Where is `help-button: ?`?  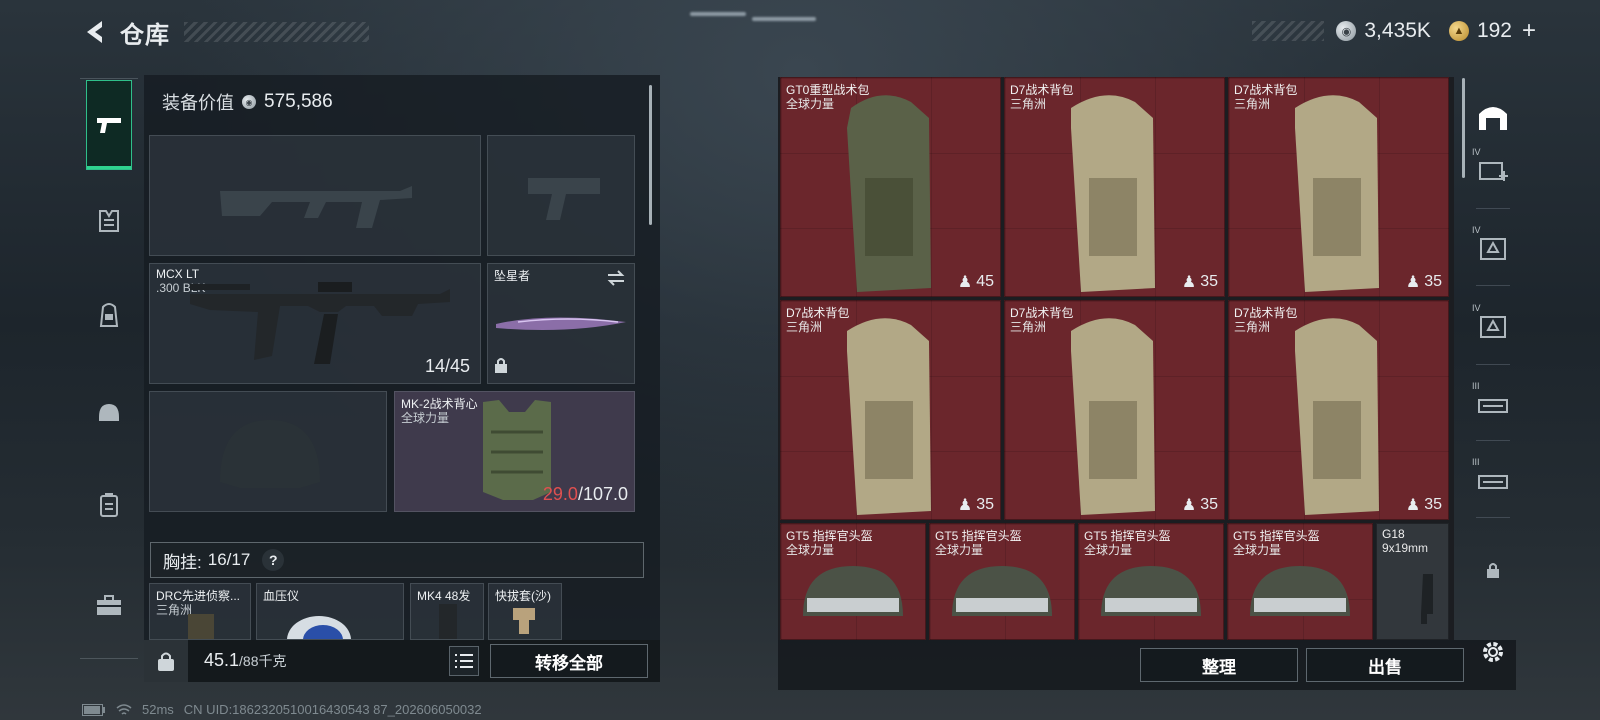
help-button: ? is located at coordinates (273, 560).